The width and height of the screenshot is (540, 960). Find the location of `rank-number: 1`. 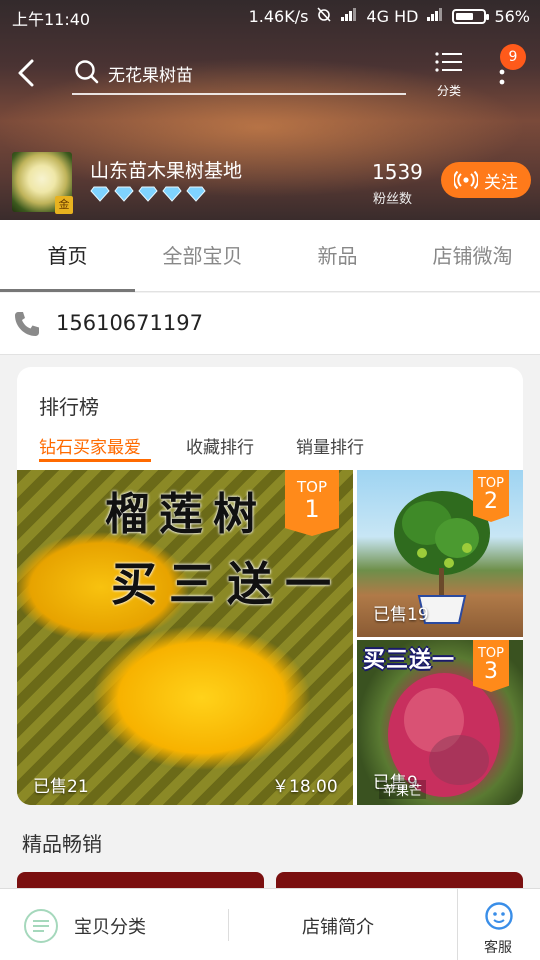

rank-number: 1 is located at coordinates (312, 509).